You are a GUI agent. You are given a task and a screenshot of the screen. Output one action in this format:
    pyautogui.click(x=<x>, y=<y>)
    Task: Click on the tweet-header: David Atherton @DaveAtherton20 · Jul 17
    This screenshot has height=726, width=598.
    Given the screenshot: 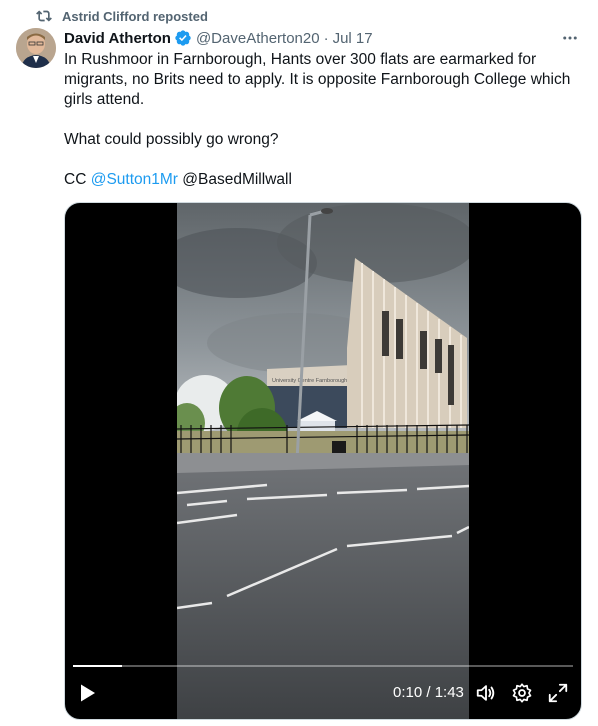 What is the action you would take?
    pyautogui.click(x=323, y=38)
    